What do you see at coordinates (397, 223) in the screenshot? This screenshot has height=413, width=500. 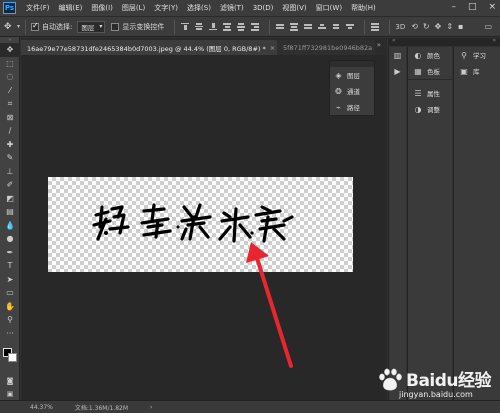 I see `dock-column-1: ▥ ▶` at bounding box center [397, 223].